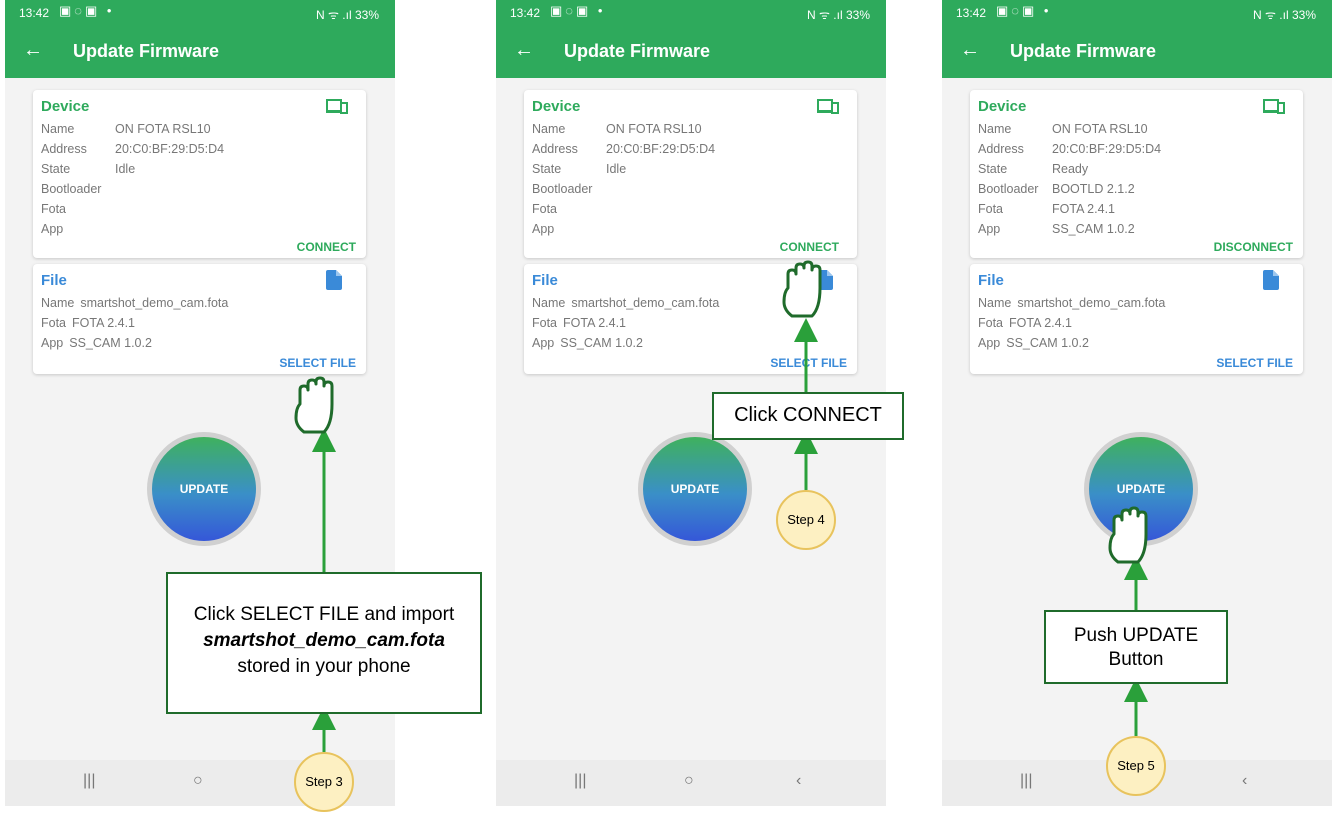 The image size is (1336, 818). Describe the element at coordinates (324, 614) in the screenshot. I see `step3-line1: Click SELECT FILE and import` at that location.